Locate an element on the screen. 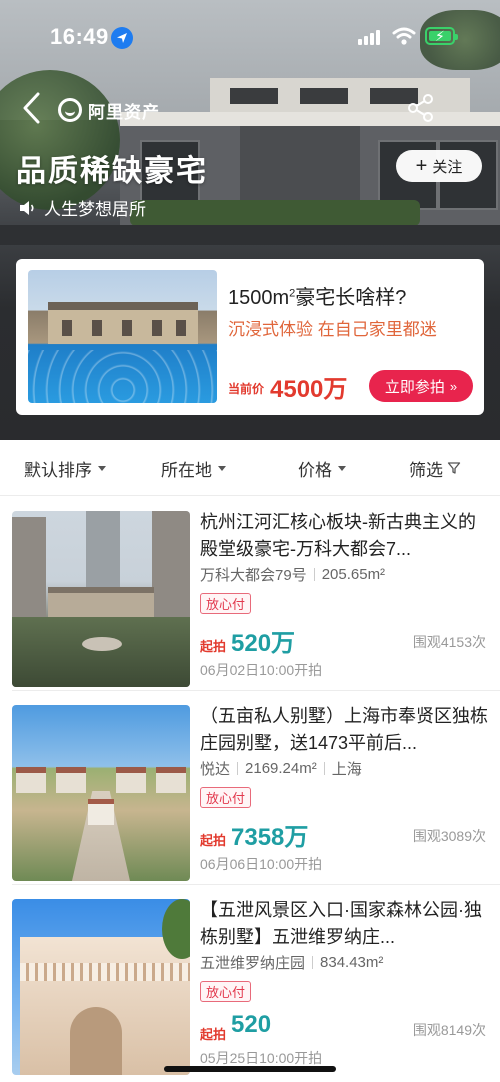 The width and height of the screenshot is (500, 1082). alibaba-assets-logo: 阿里资产 is located at coordinates (109, 110).